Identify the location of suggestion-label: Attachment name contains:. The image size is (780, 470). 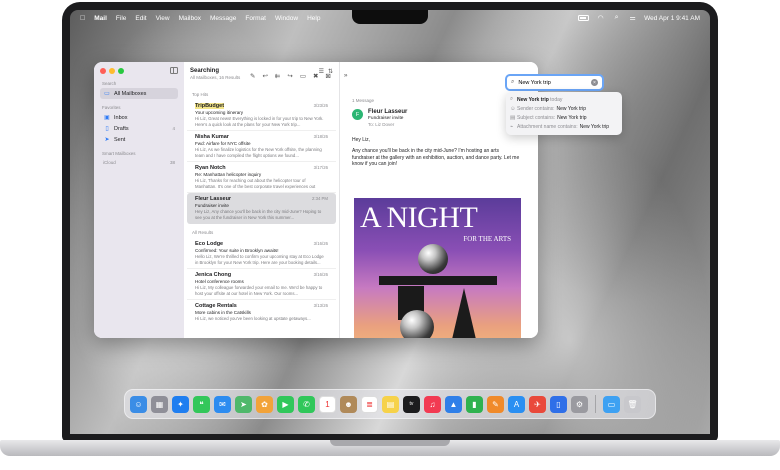
(547, 126).